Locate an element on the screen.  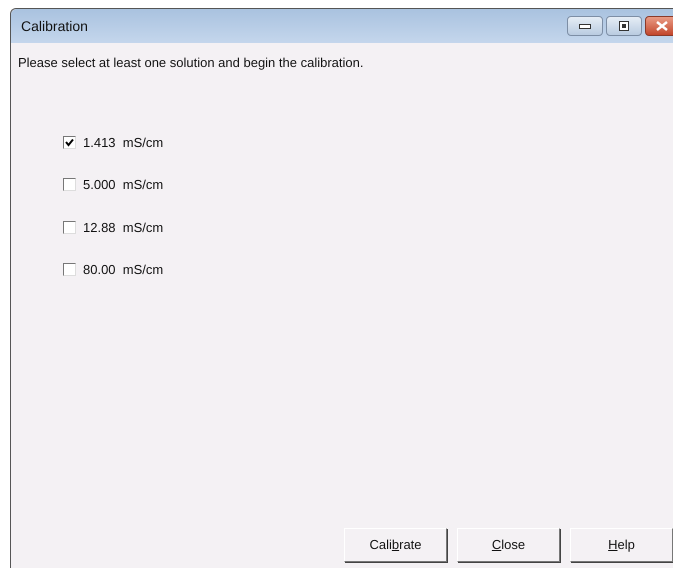
minimize-button is located at coordinates (585, 26).